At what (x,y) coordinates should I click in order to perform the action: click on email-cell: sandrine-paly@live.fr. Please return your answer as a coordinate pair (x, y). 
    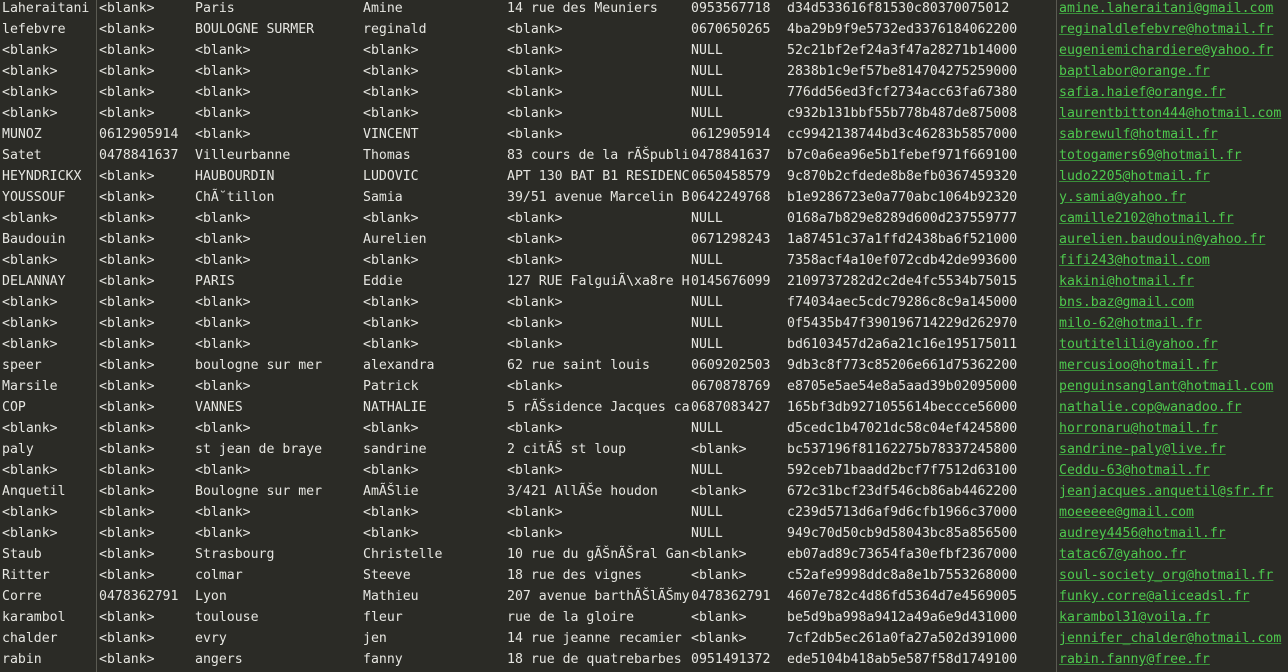
    Looking at the image, I should click on (1172, 449).